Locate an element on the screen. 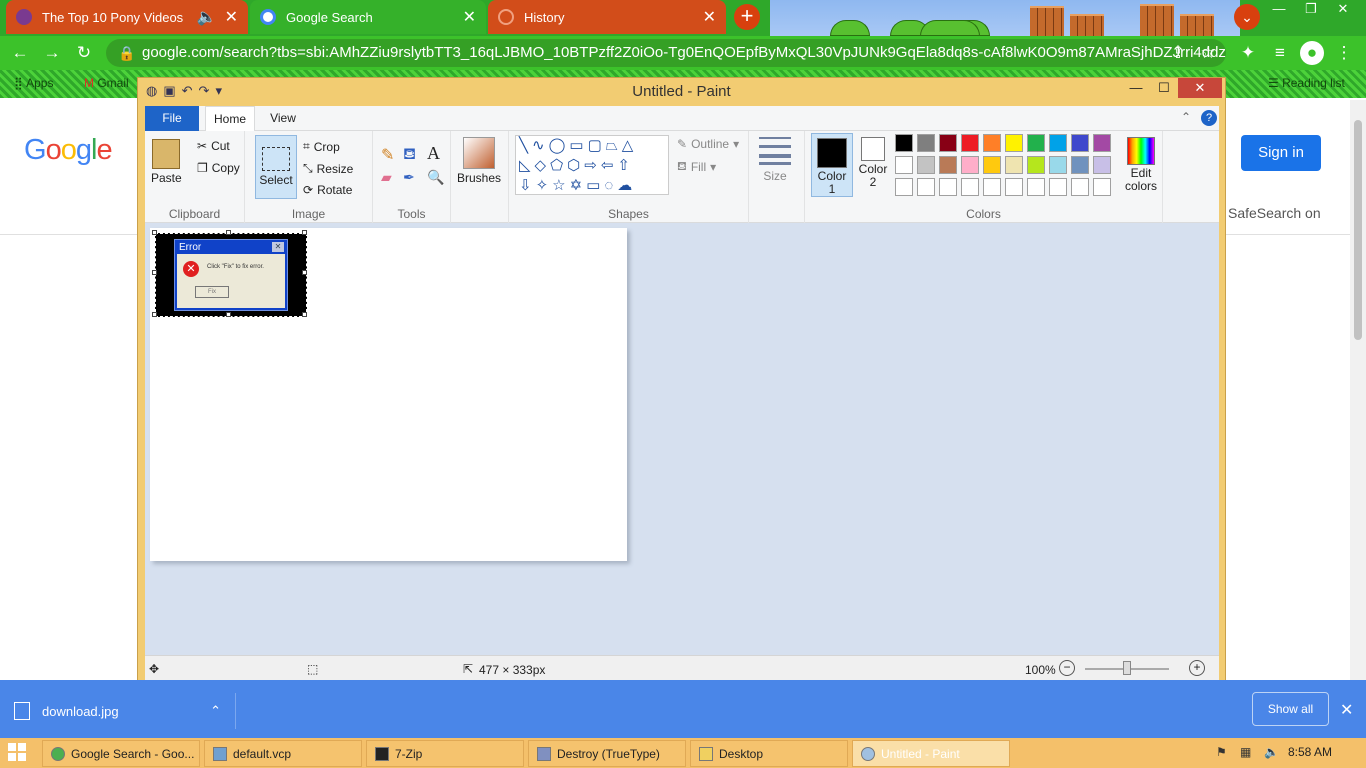 This screenshot has width=1366, height=768. clock: 8:58 AM is located at coordinates (1310, 752).